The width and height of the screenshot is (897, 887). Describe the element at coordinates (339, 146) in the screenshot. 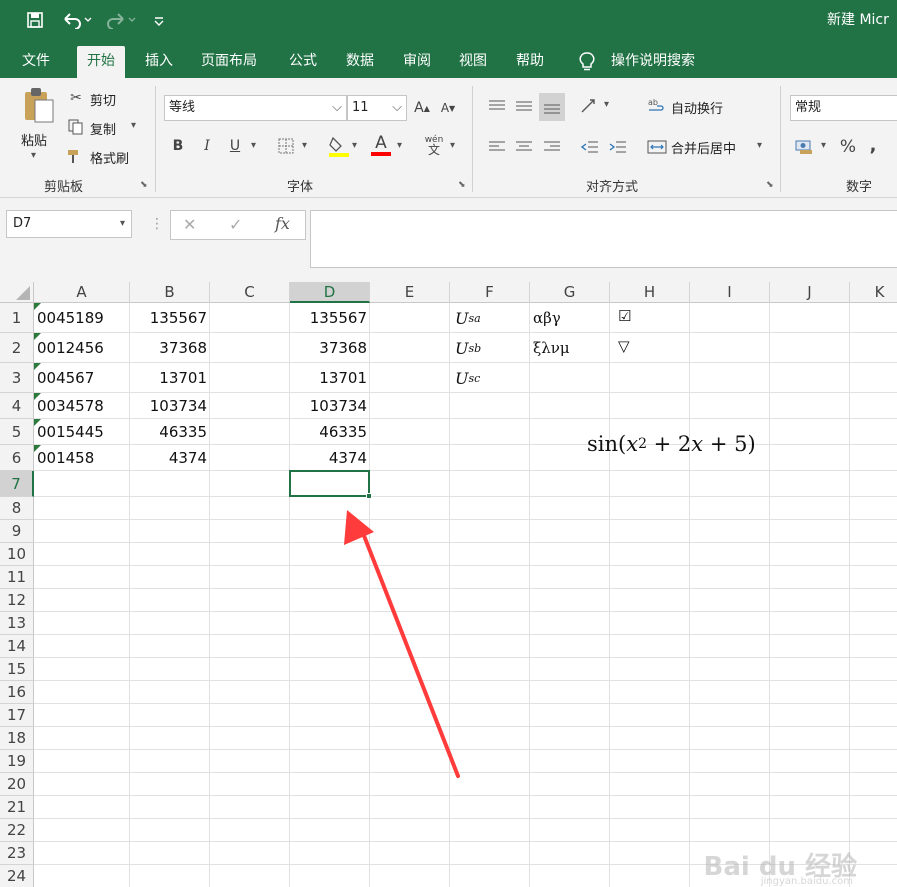

I see `fill-color-icon` at that location.